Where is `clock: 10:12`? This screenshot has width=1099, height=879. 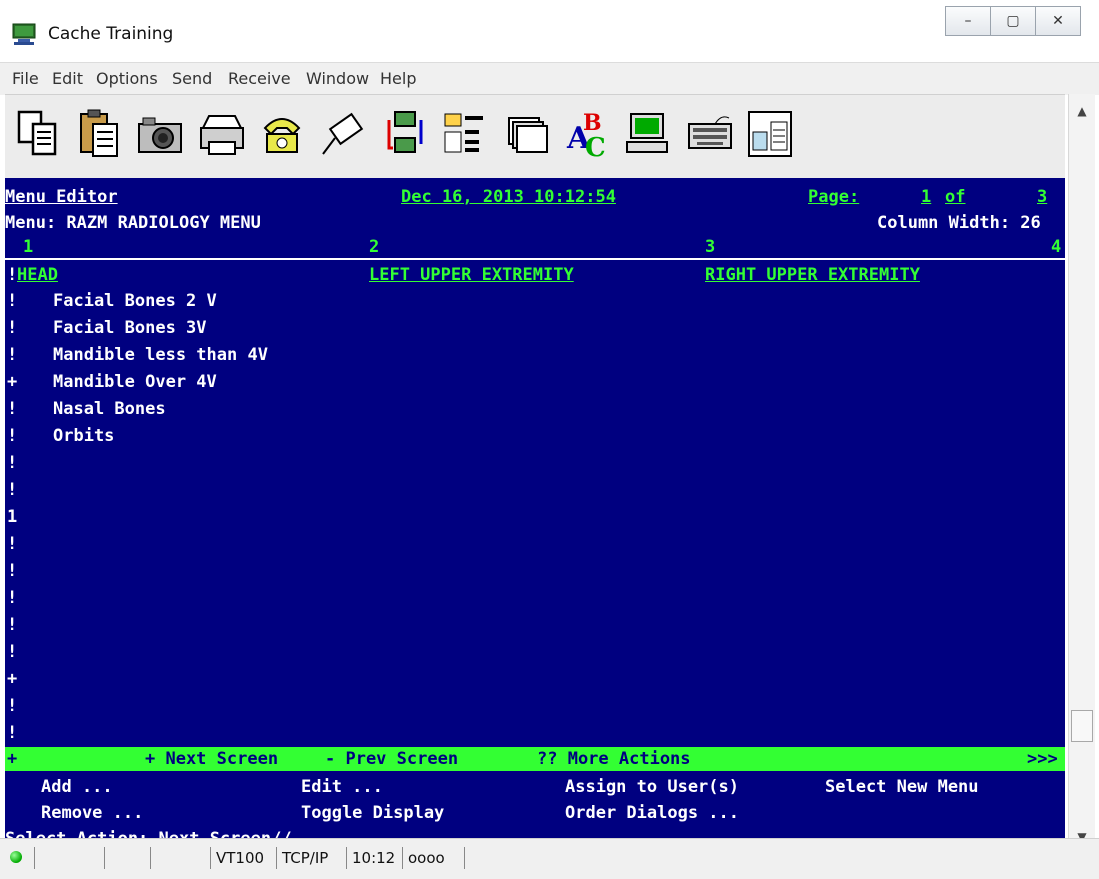 clock: 10:12 is located at coordinates (370, 858).